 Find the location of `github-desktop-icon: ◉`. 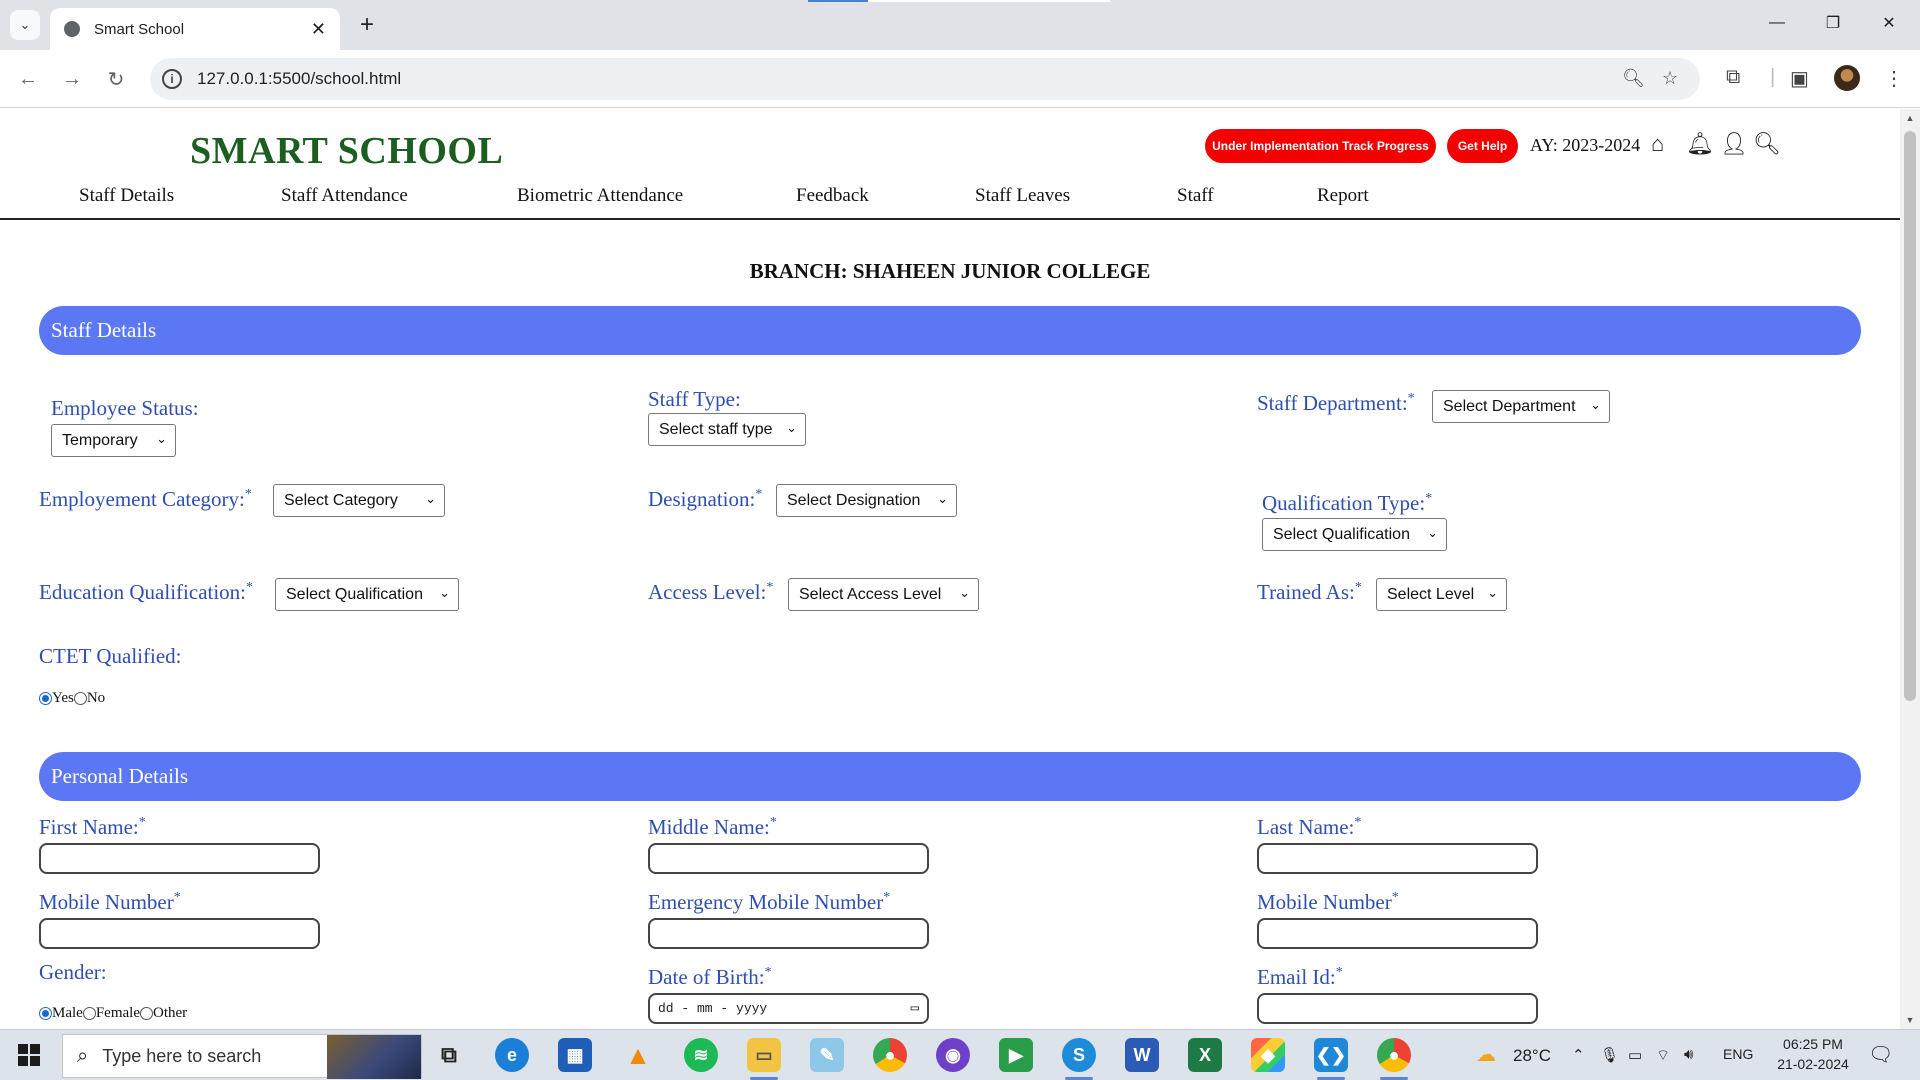

github-desktop-icon: ◉ is located at coordinates (953, 1055).